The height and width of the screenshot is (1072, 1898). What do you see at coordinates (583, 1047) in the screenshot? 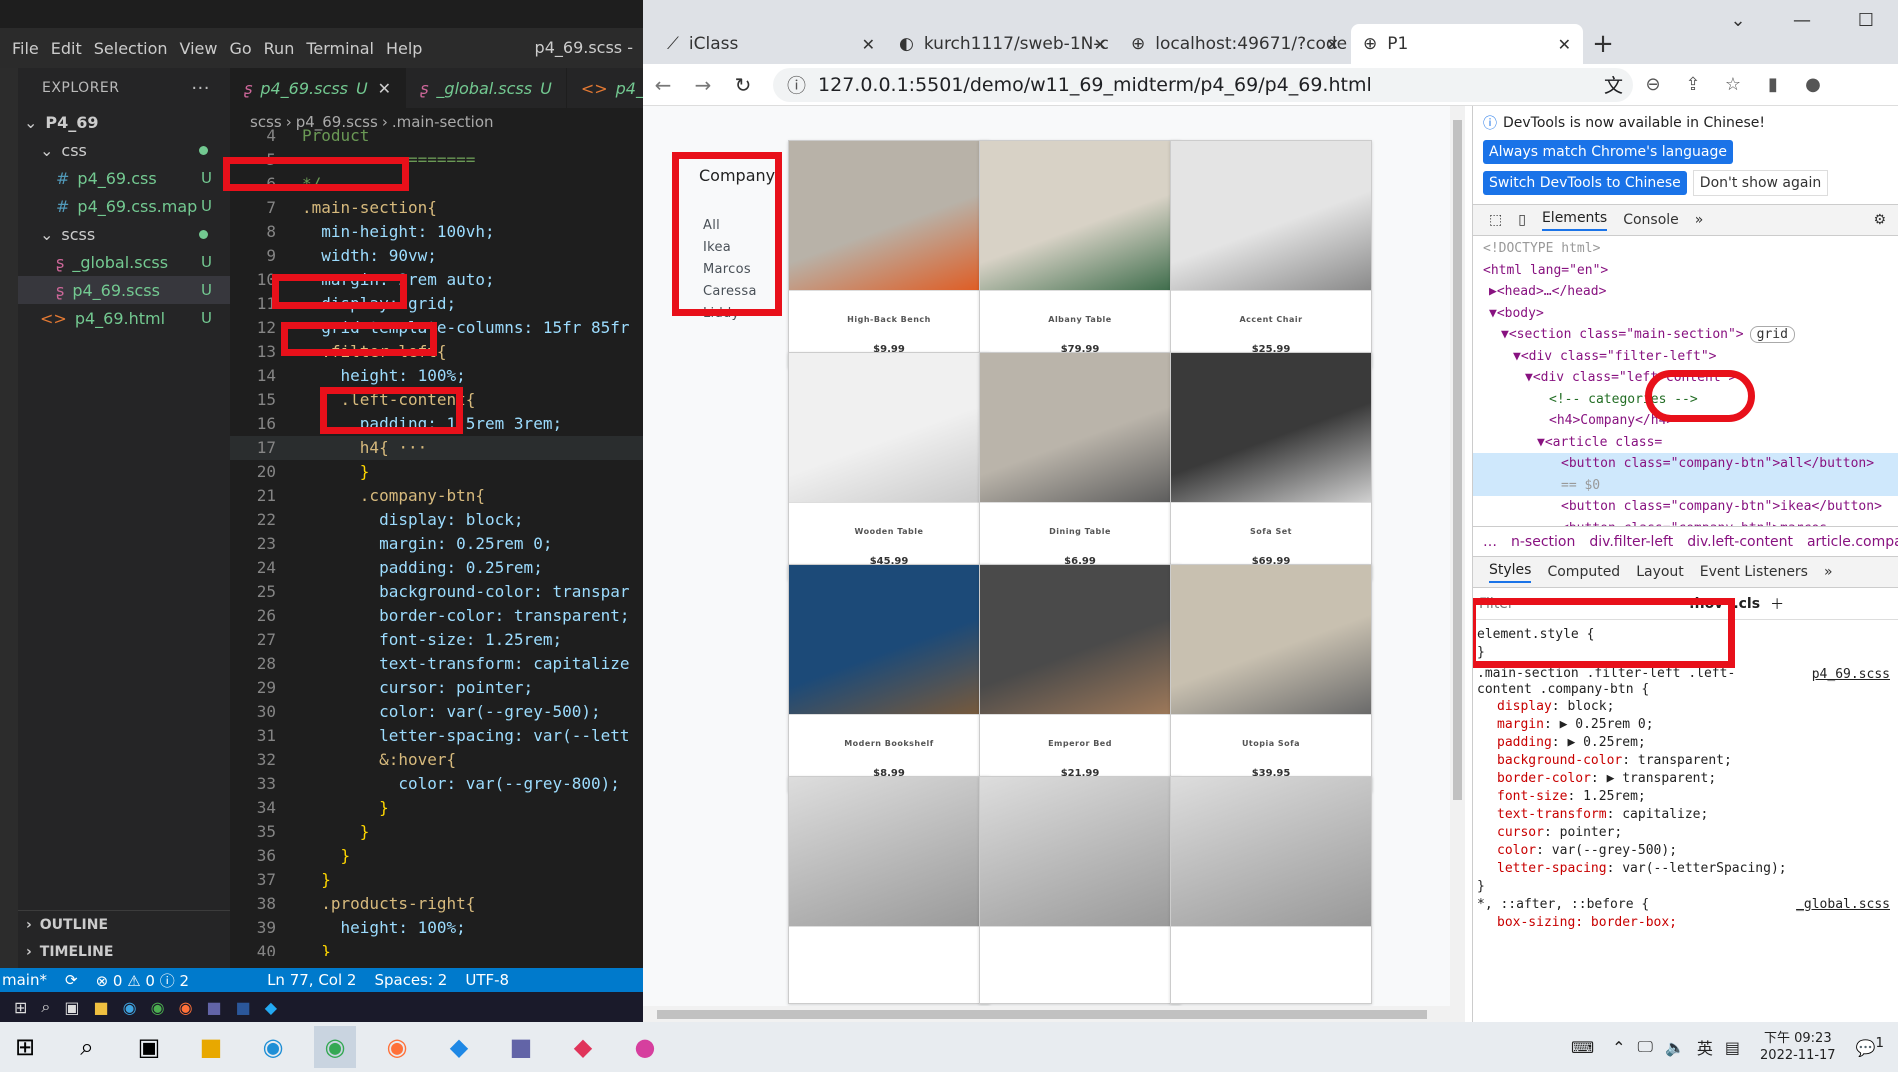
I see `git-icon: ◆` at bounding box center [583, 1047].